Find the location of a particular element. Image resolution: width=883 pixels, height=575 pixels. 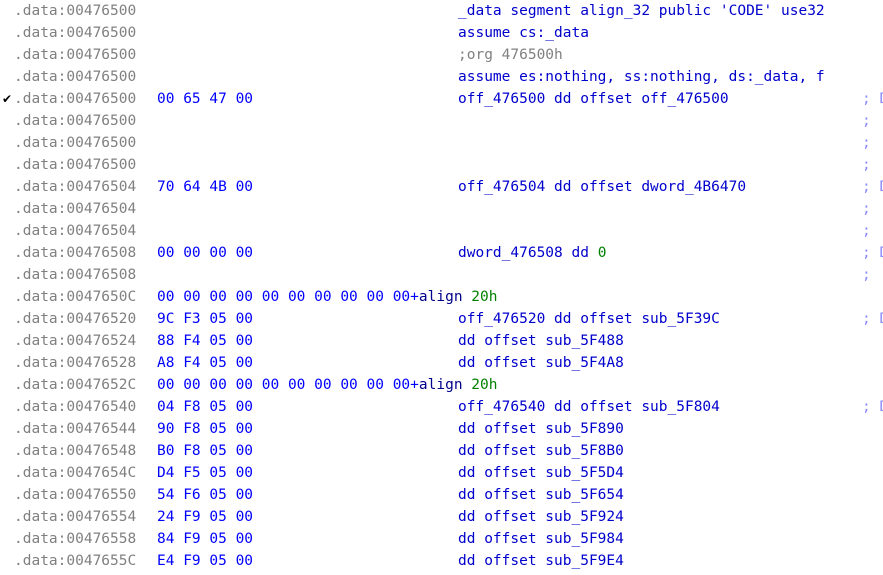

line-address: .data:00476548 is located at coordinates (75, 451).